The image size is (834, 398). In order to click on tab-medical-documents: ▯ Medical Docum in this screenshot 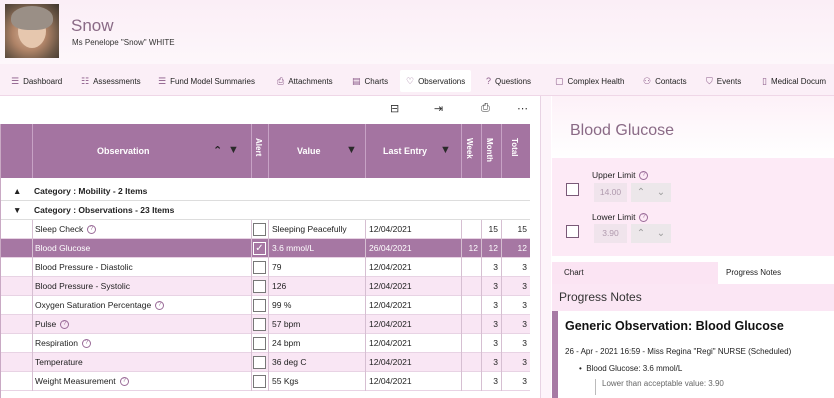, I will do `click(794, 81)`.